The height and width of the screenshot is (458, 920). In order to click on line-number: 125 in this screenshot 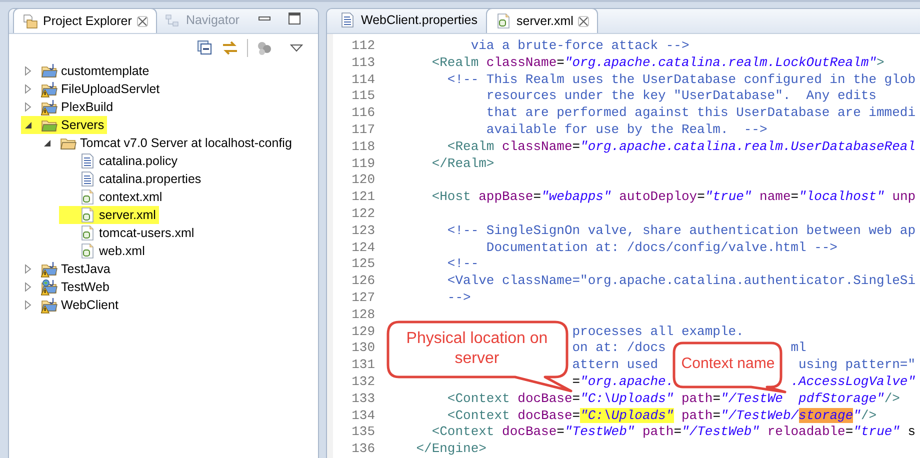, I will do `click(362, 265)`.